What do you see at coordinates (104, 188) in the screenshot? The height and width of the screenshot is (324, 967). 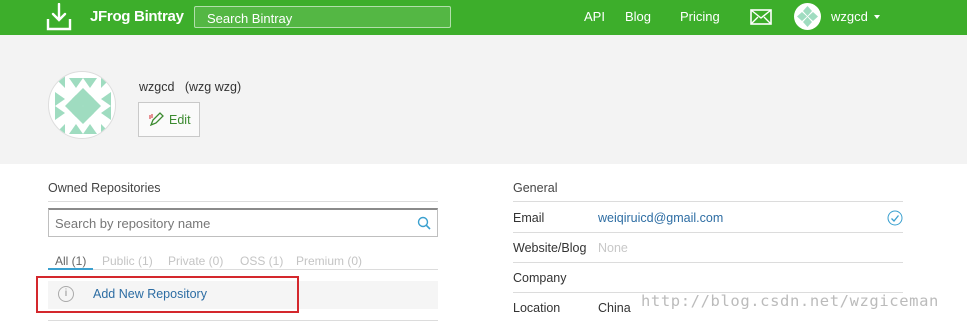 I see `owned-repositories-title: Owned Repositories` at bounding box center [104, 188].